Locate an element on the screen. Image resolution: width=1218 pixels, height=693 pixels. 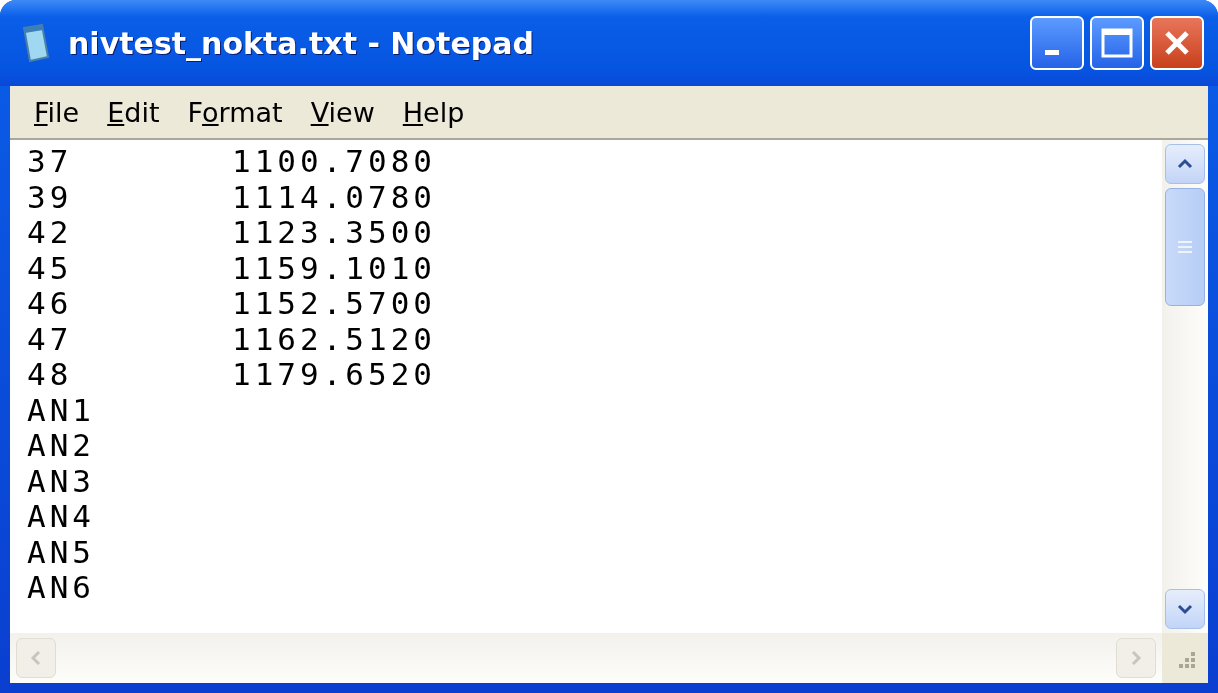
text-line: AN3 is located at coordinates (61, 480).